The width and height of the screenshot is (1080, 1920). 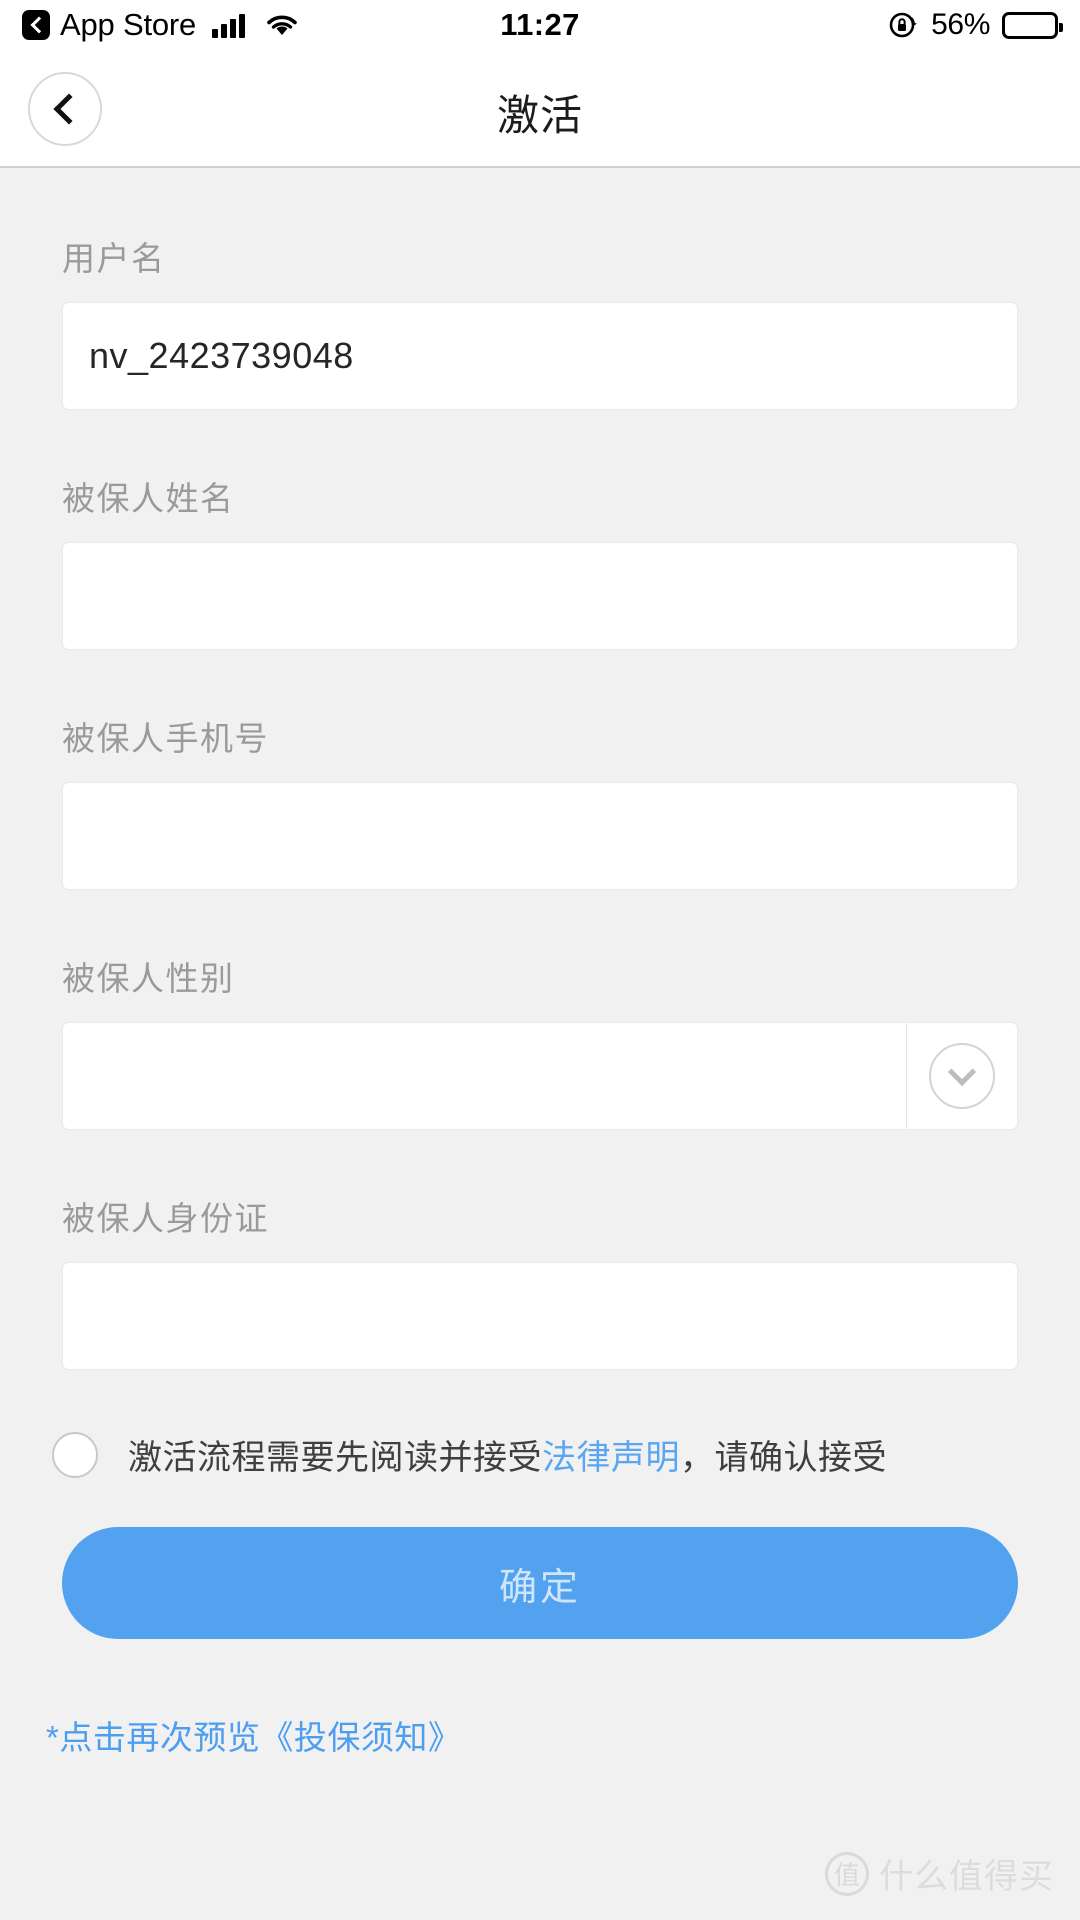 I want to click on chevron-down-icon, so click(x=962, y=1076).